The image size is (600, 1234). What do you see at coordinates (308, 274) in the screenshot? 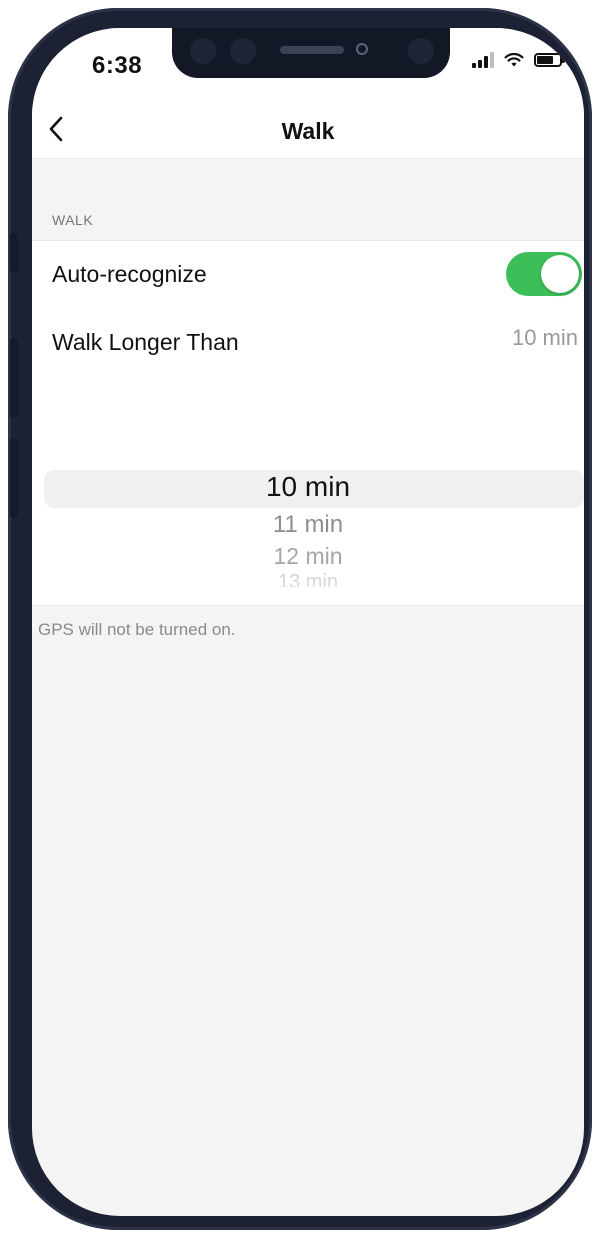
I see `auto-recognize-row: Auto-recognize` at bounding box center [308, 274].